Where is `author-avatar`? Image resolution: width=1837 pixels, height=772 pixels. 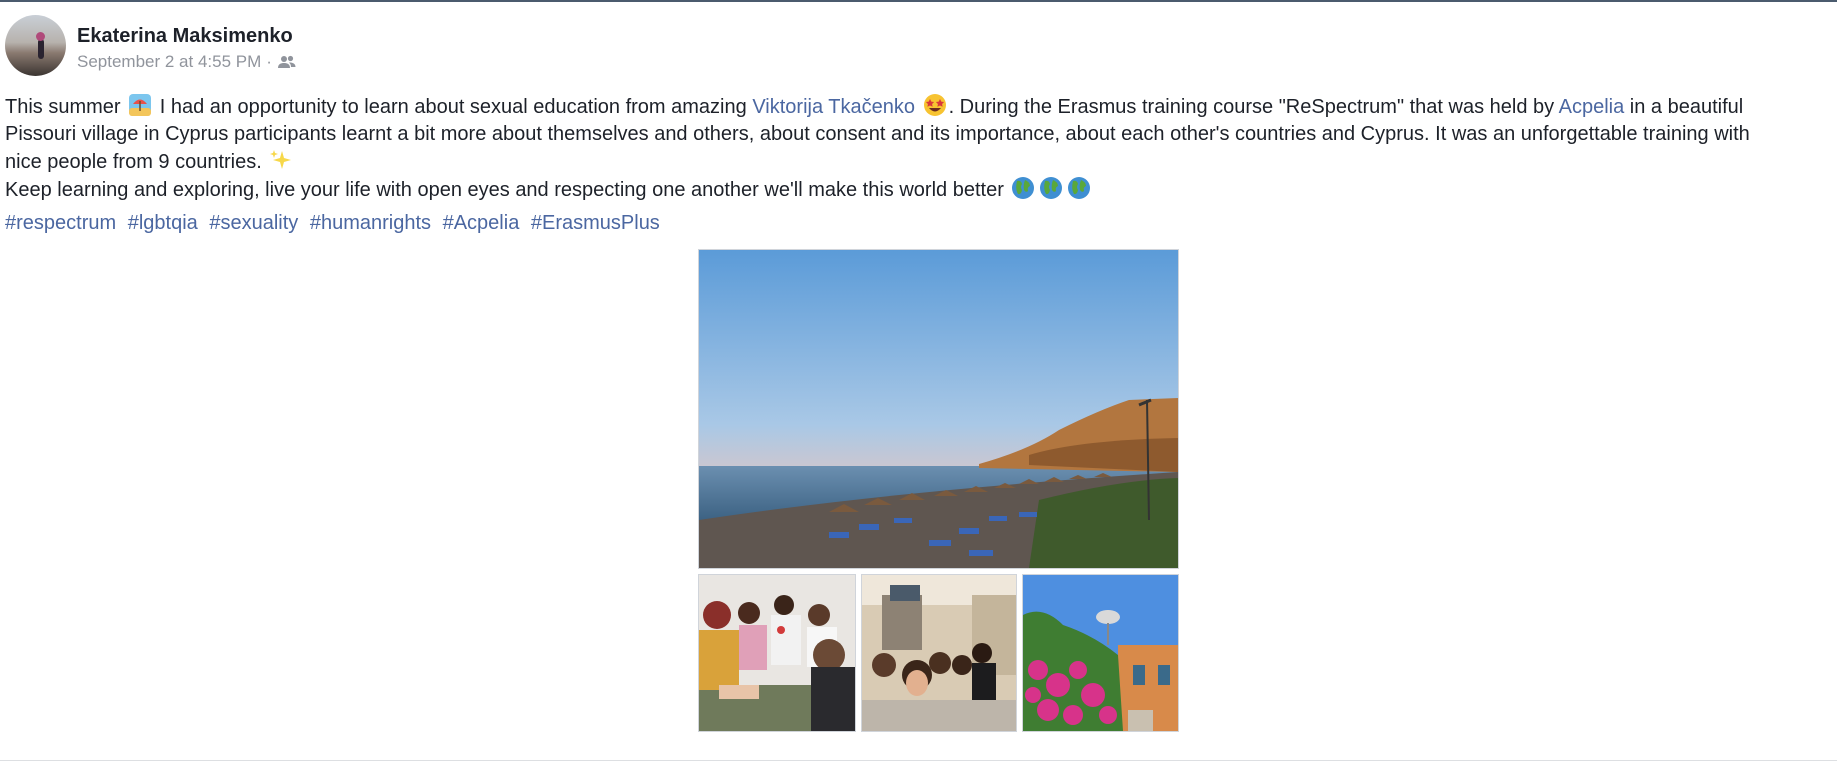
author-avatar is located at coordinates (35, 45).